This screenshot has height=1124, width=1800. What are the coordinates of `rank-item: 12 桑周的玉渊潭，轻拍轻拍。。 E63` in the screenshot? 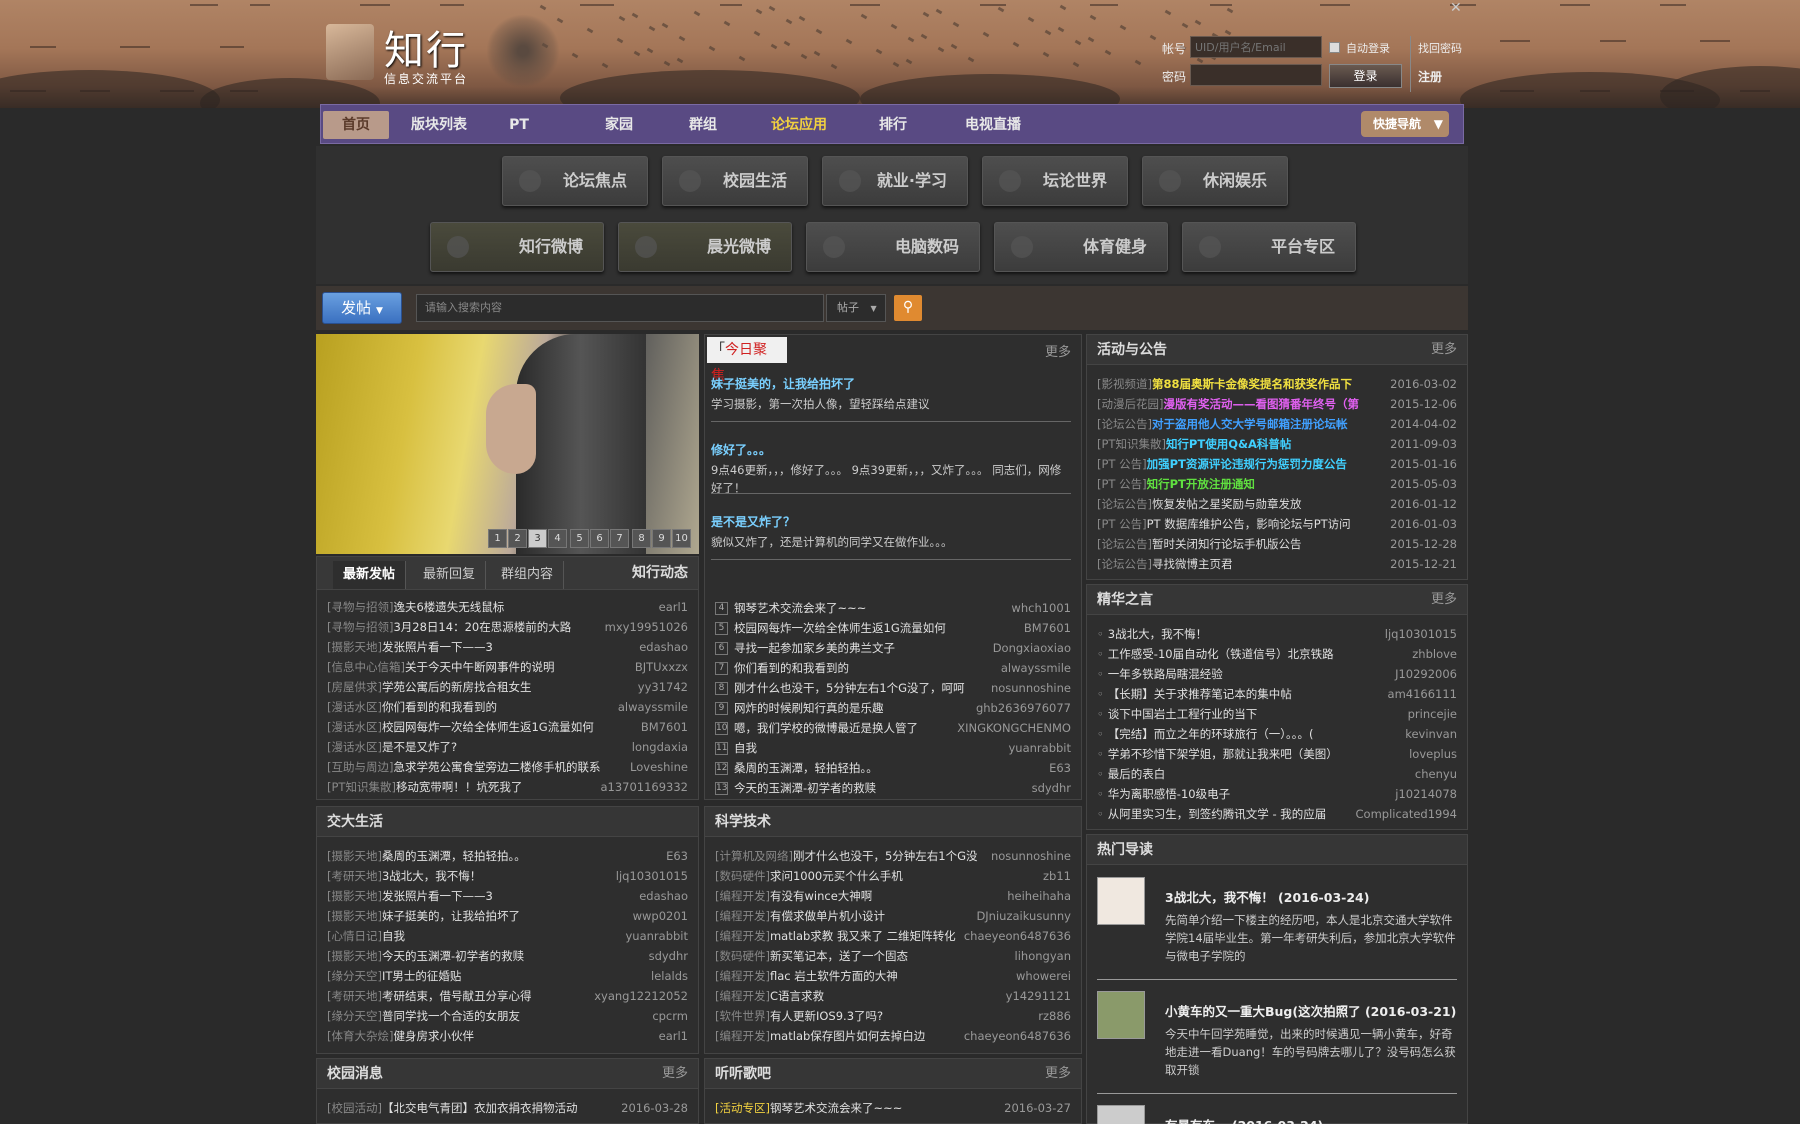 It's located at (893, 768).